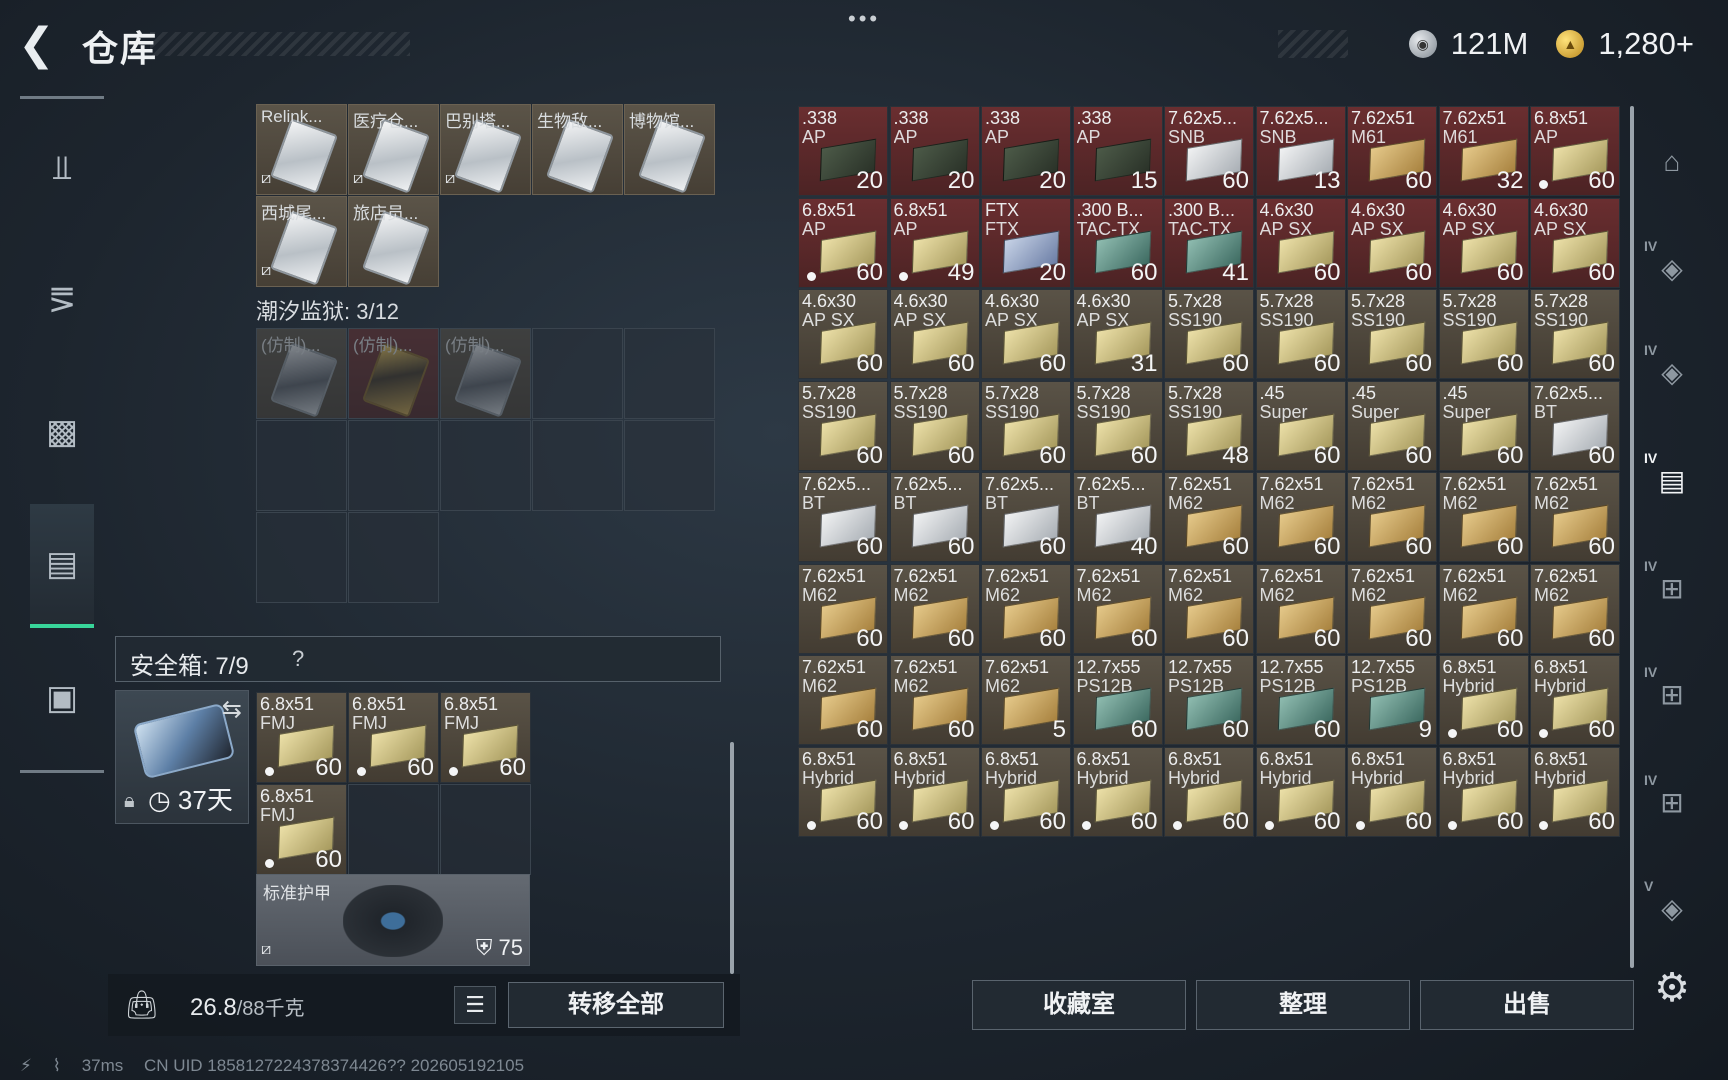 The width and height of the screenshot is (1728, 1080). I want to click on stash-ammo-item: 6.8x51 AP 60, so click(1575, 151).